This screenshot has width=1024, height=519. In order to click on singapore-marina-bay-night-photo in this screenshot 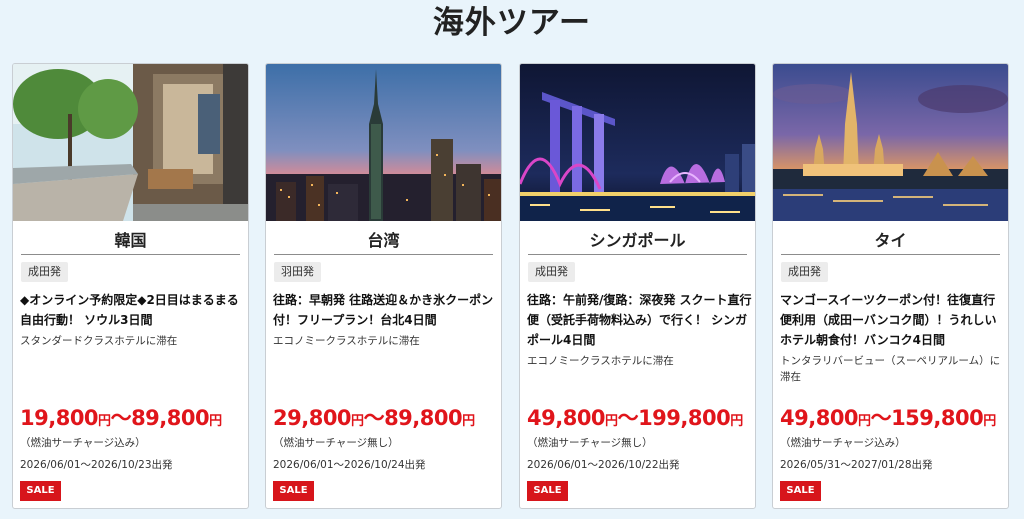, I will do `click(637, 142)`.